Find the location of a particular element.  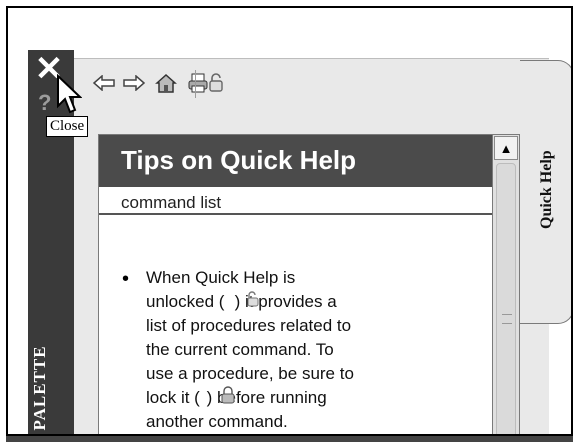

tip-line: list of procedures related to is located at coordinates (249, 325).